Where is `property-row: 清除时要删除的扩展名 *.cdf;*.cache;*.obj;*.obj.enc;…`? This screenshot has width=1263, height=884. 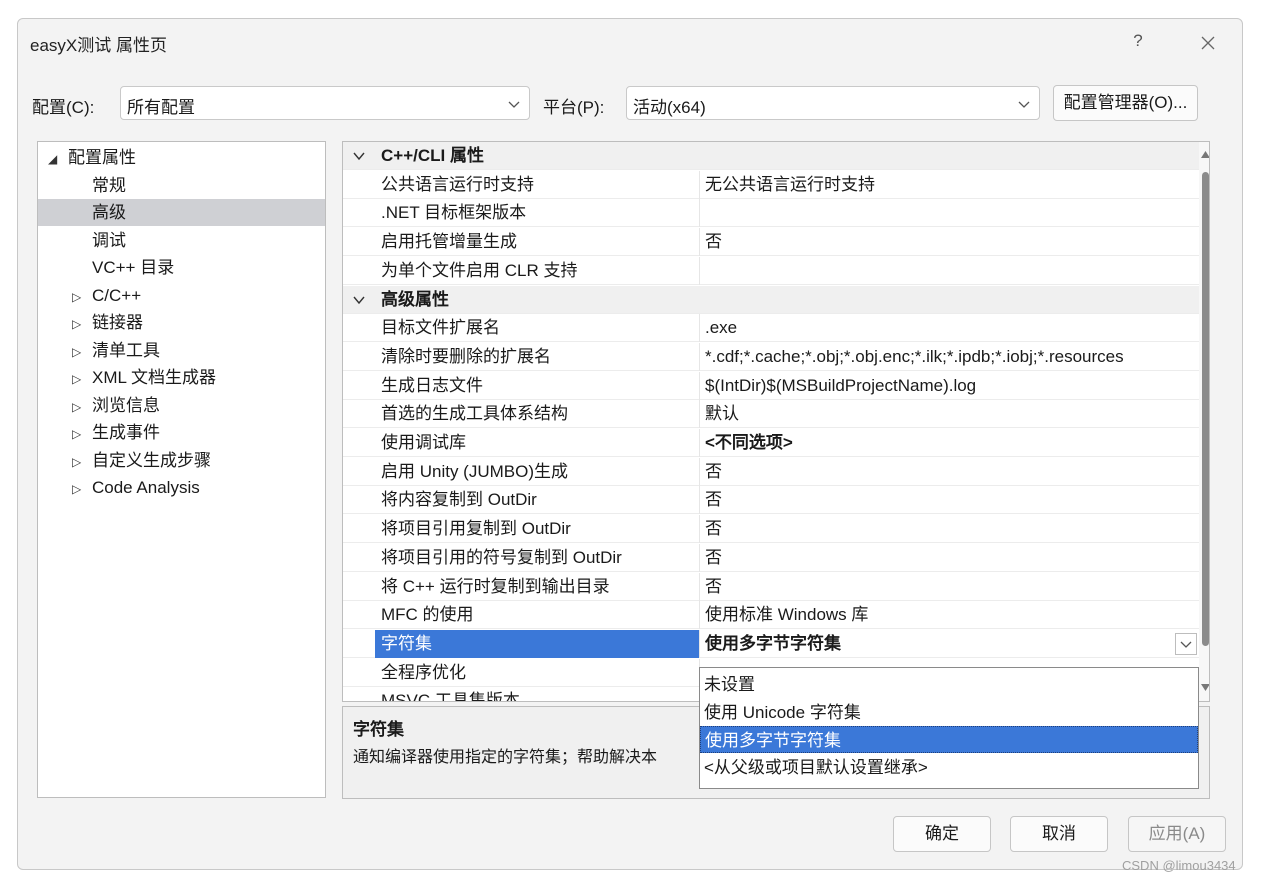 property-row: 清除时要删除的扩展名 *.cdf;*.cache;*.obj;*.obj.enc;… is located at coordinates (771, 356).